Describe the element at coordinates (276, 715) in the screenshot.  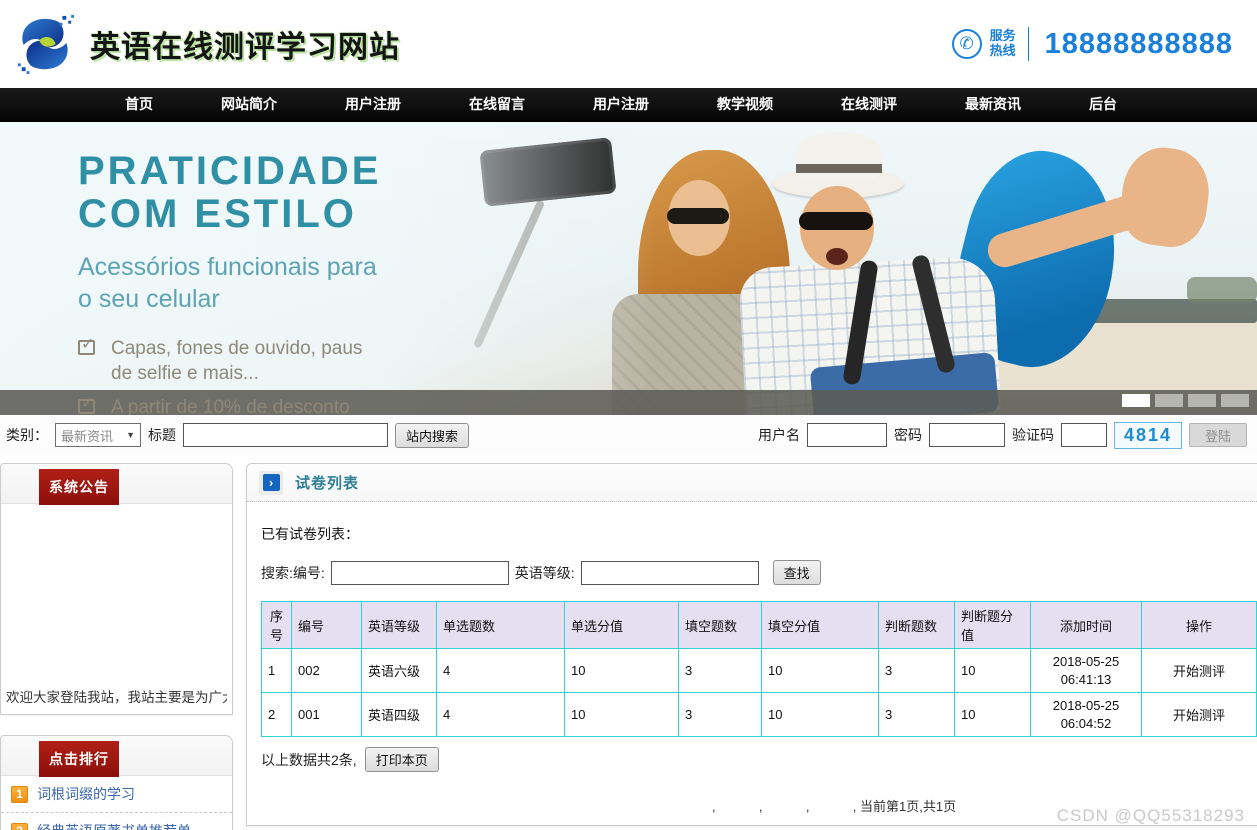
I see `cell-seq: 2` at that location.